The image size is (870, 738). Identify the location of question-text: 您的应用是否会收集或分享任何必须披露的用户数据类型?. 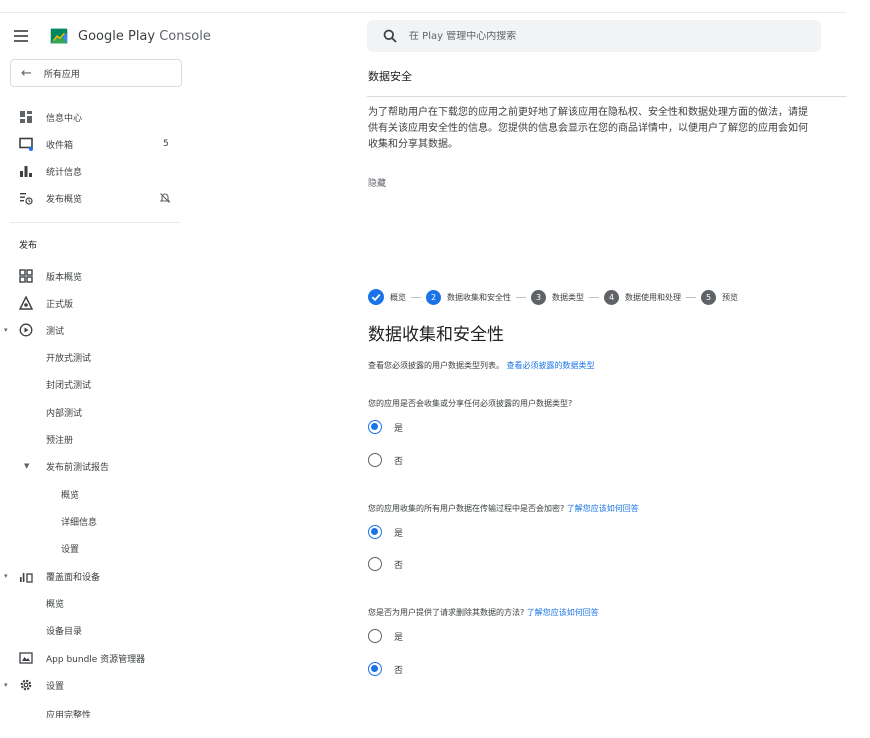
(470, 403).